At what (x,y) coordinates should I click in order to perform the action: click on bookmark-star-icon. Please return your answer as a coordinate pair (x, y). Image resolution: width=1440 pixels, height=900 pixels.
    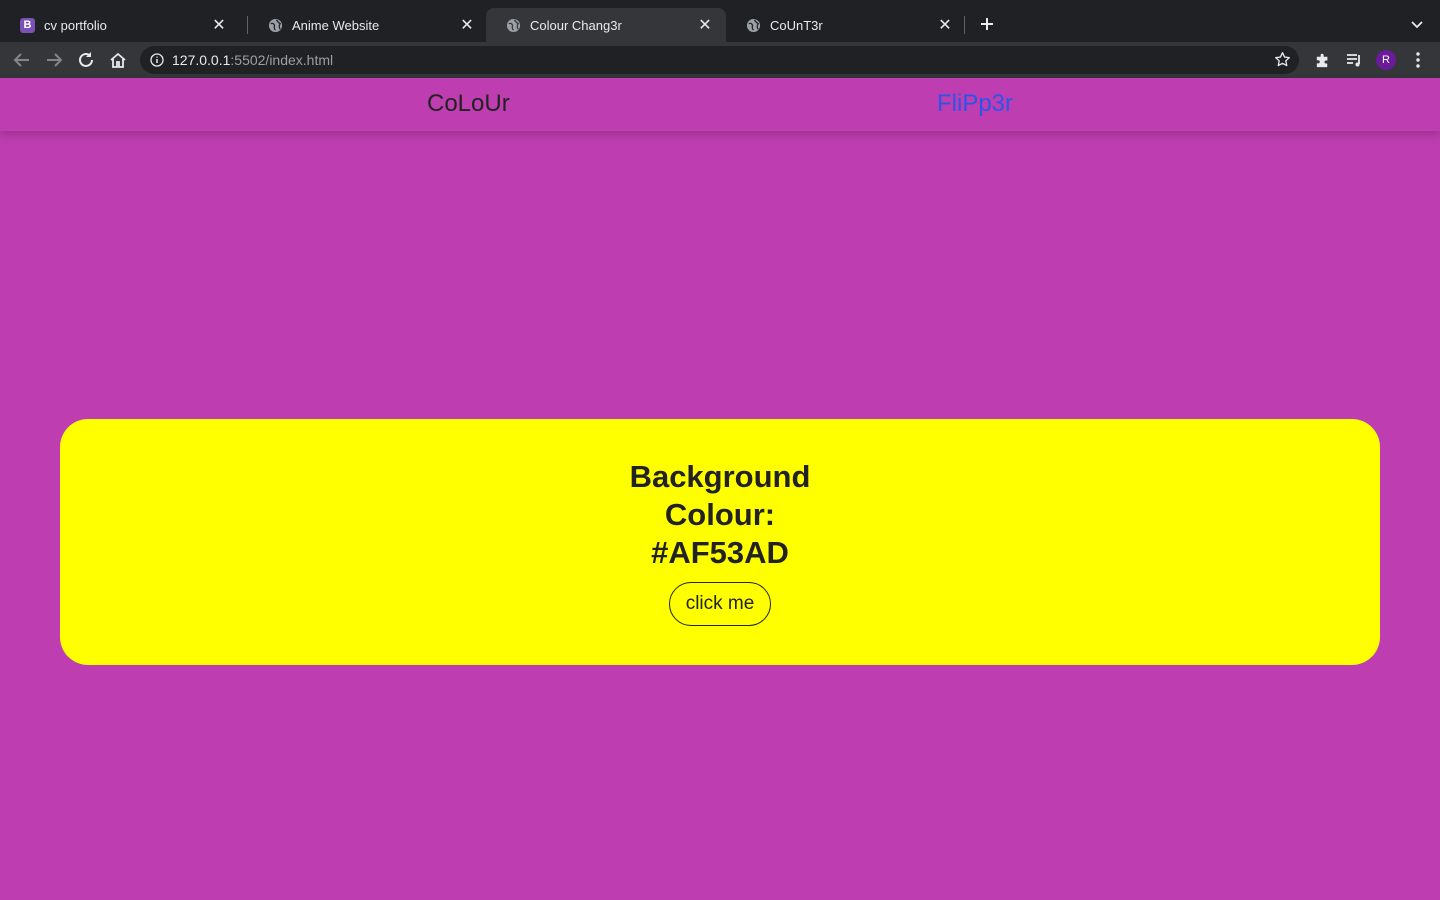
    Looking at the image, I should click on (1282, 59).